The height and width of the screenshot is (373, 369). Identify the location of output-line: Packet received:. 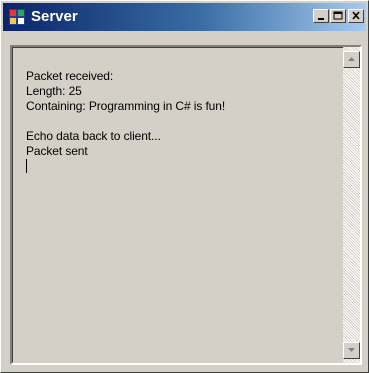
(70, 76).